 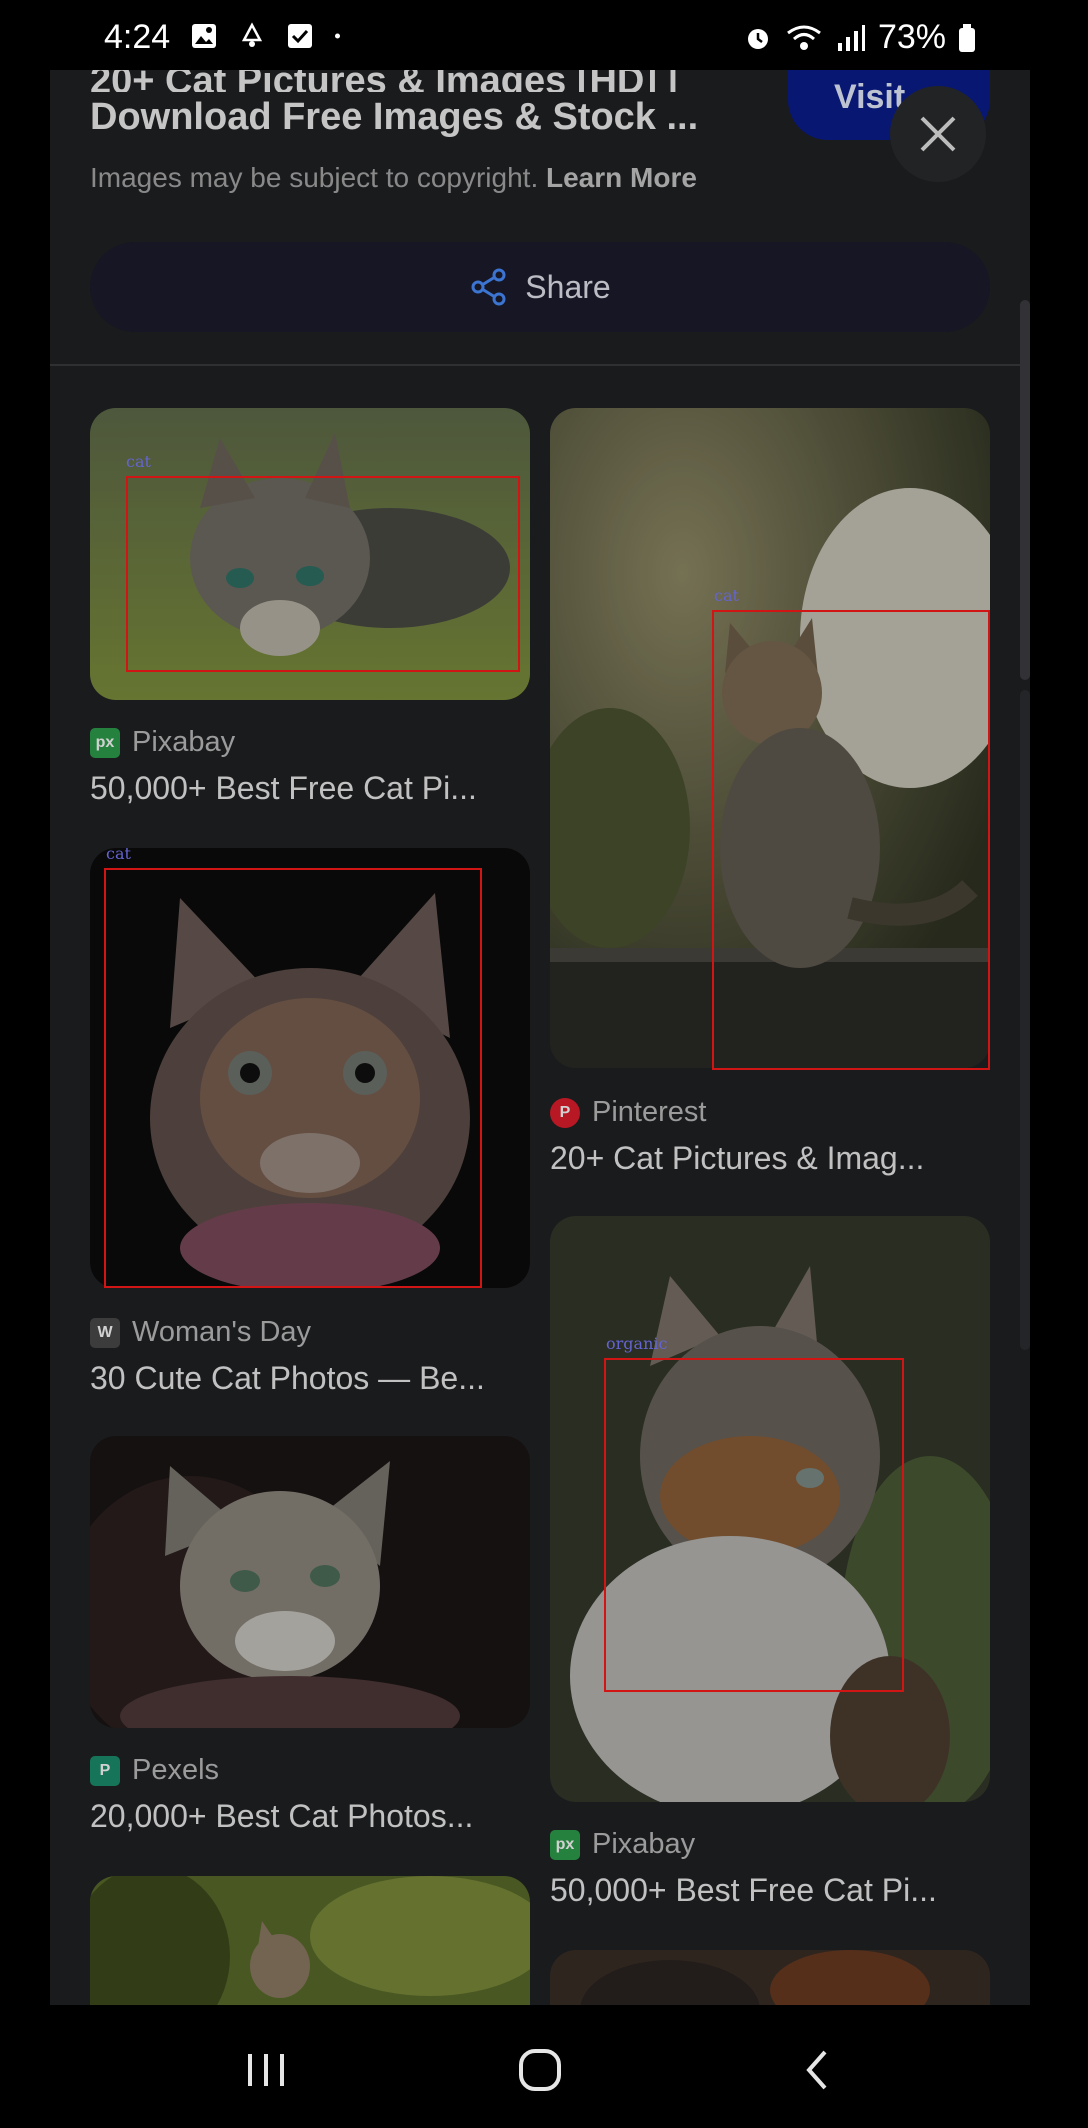 I want to click on dot-icon, so click(x=337, y=36).